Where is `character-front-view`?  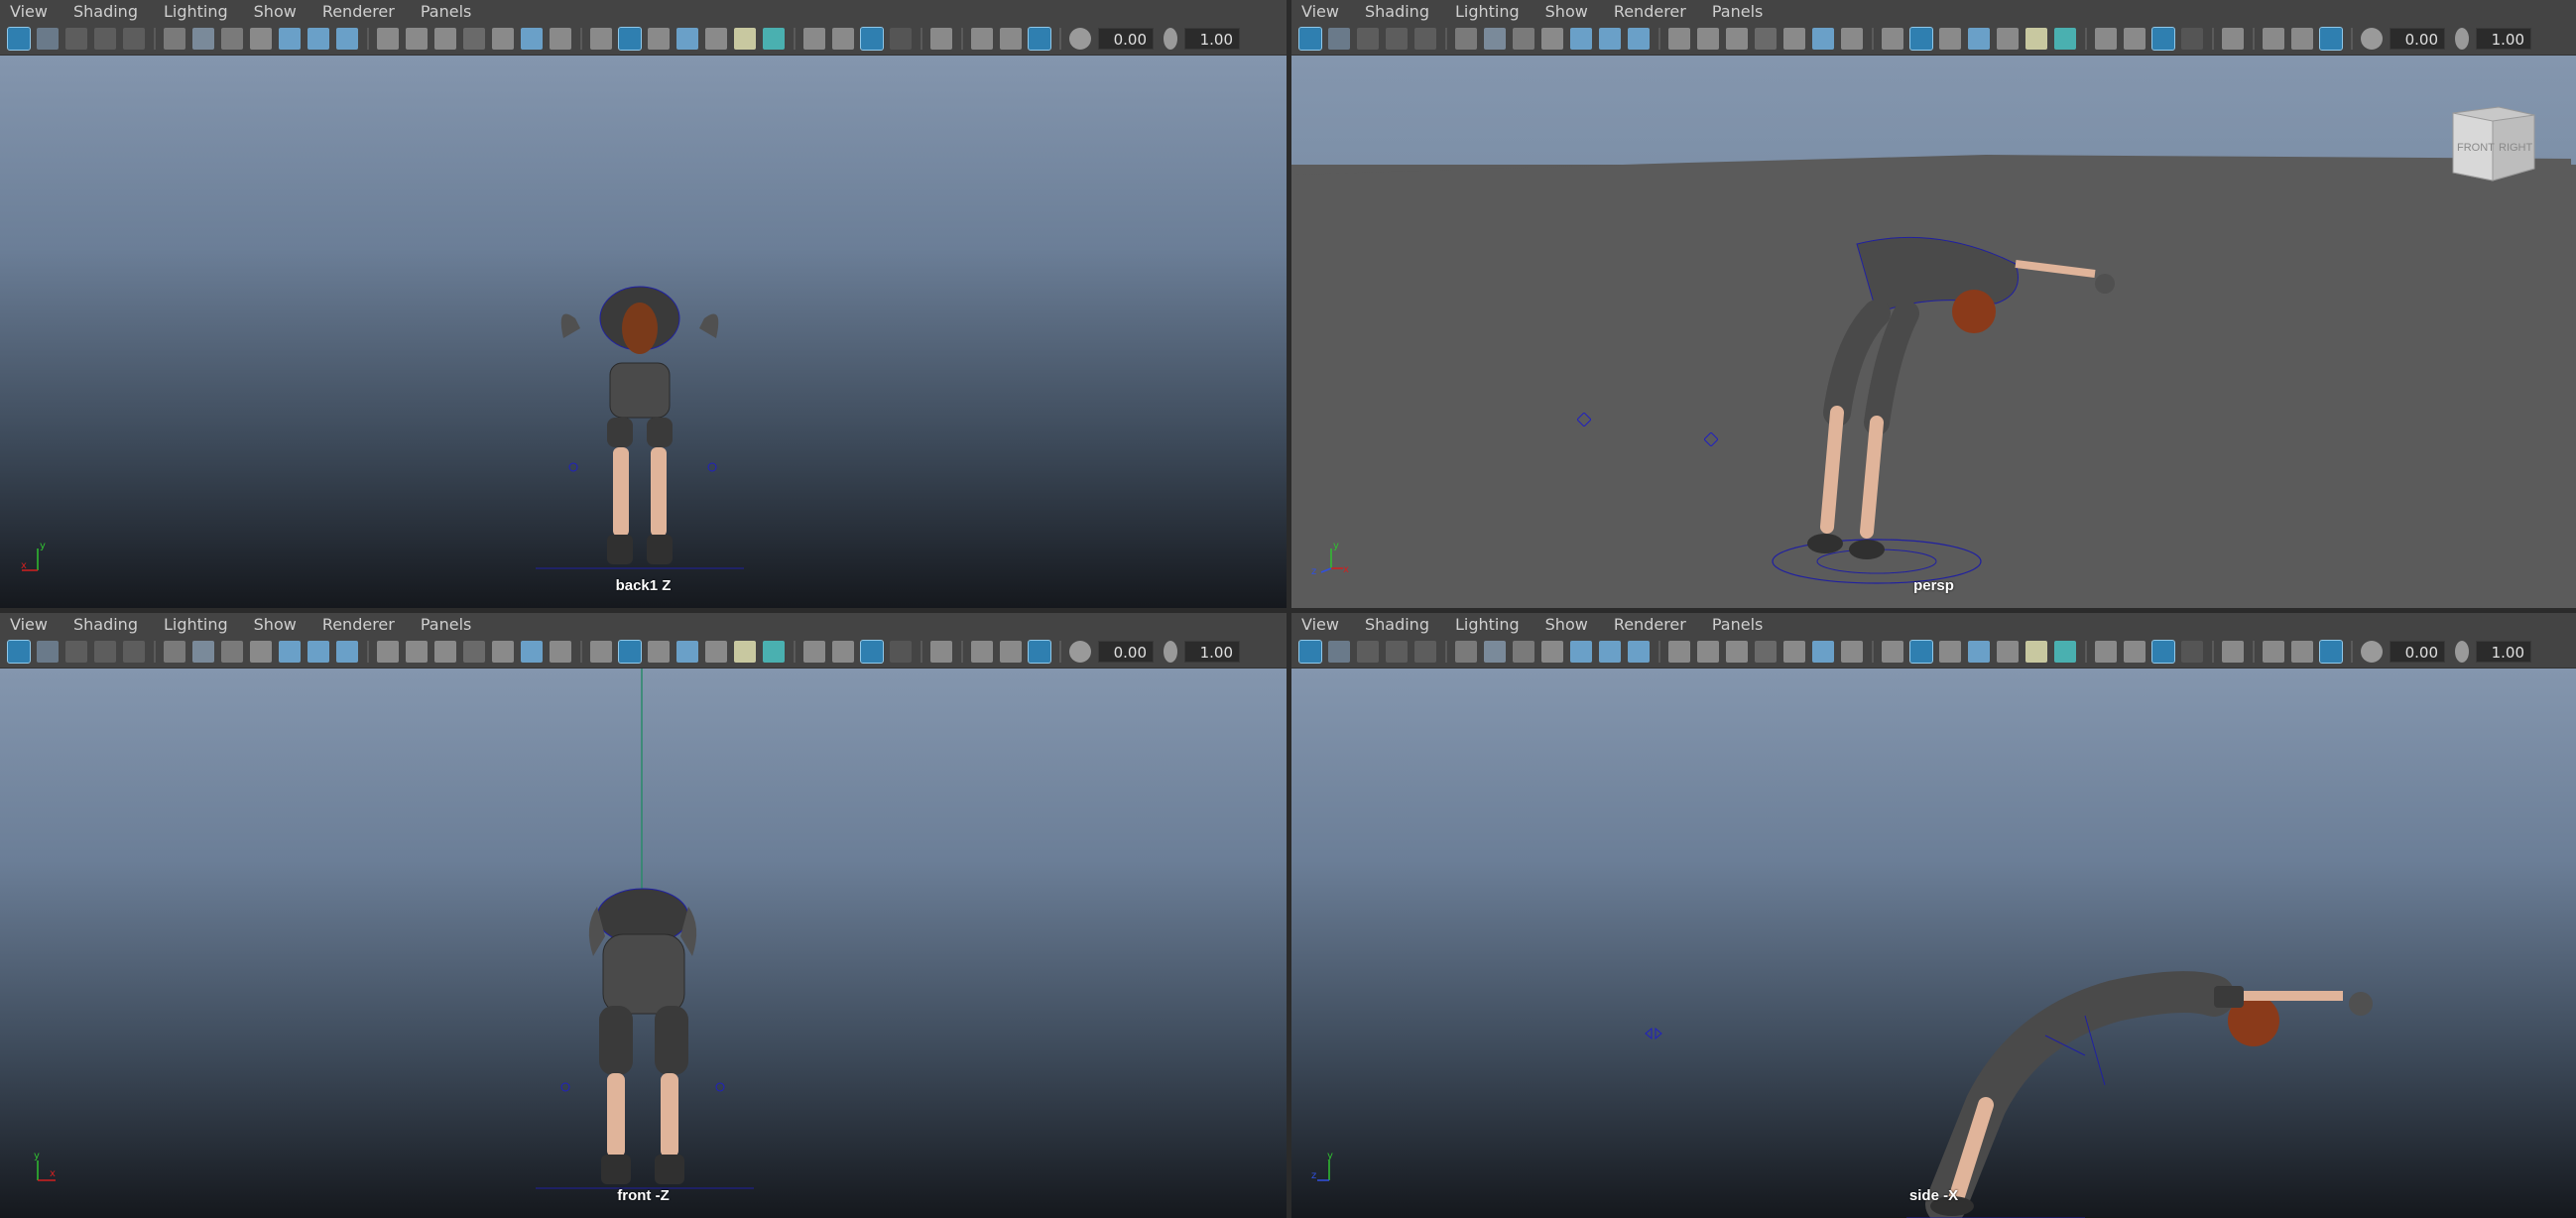
character-front-view is located at coordinates (645, 1035).